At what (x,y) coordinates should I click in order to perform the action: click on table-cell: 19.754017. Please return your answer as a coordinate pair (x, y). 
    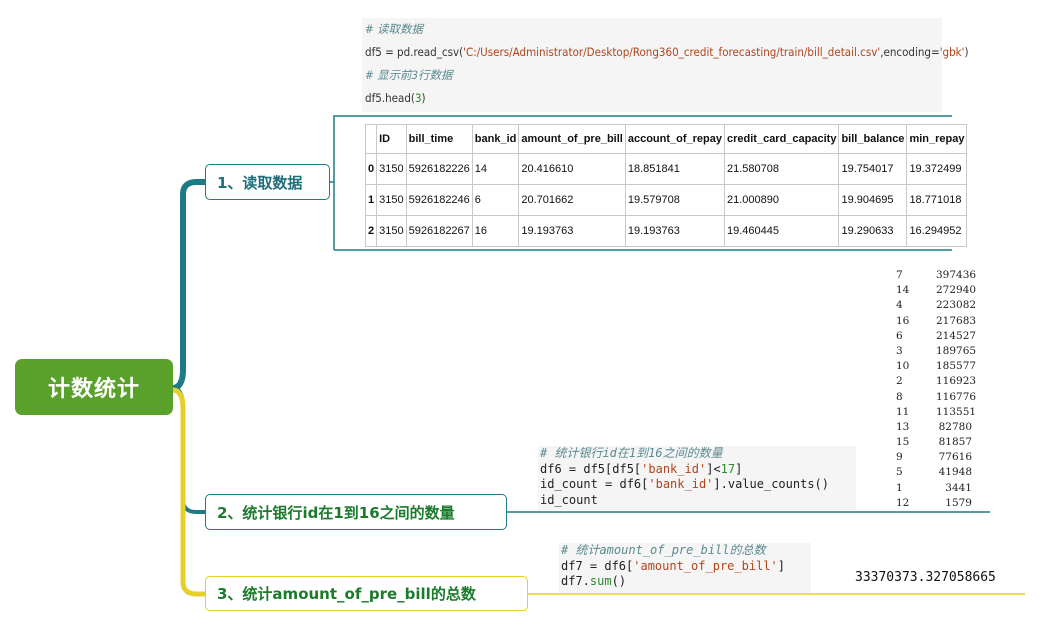
    Looking at the image, I should click on (873, 169).